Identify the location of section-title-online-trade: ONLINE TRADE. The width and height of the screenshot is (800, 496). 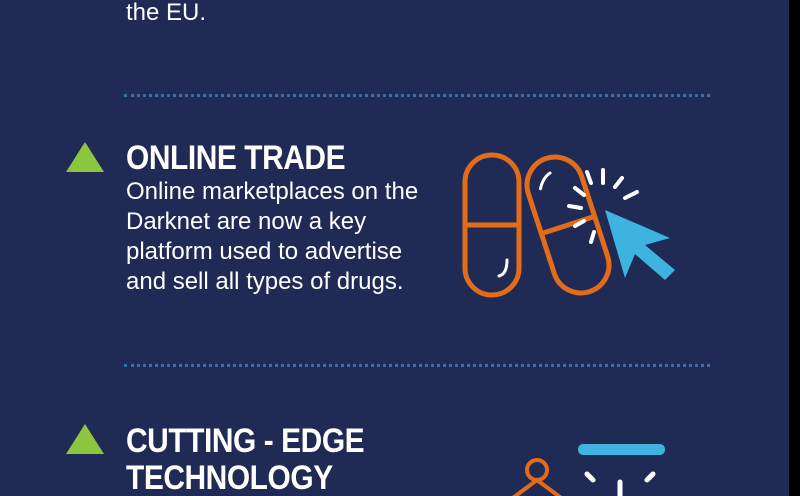
(236, 158).